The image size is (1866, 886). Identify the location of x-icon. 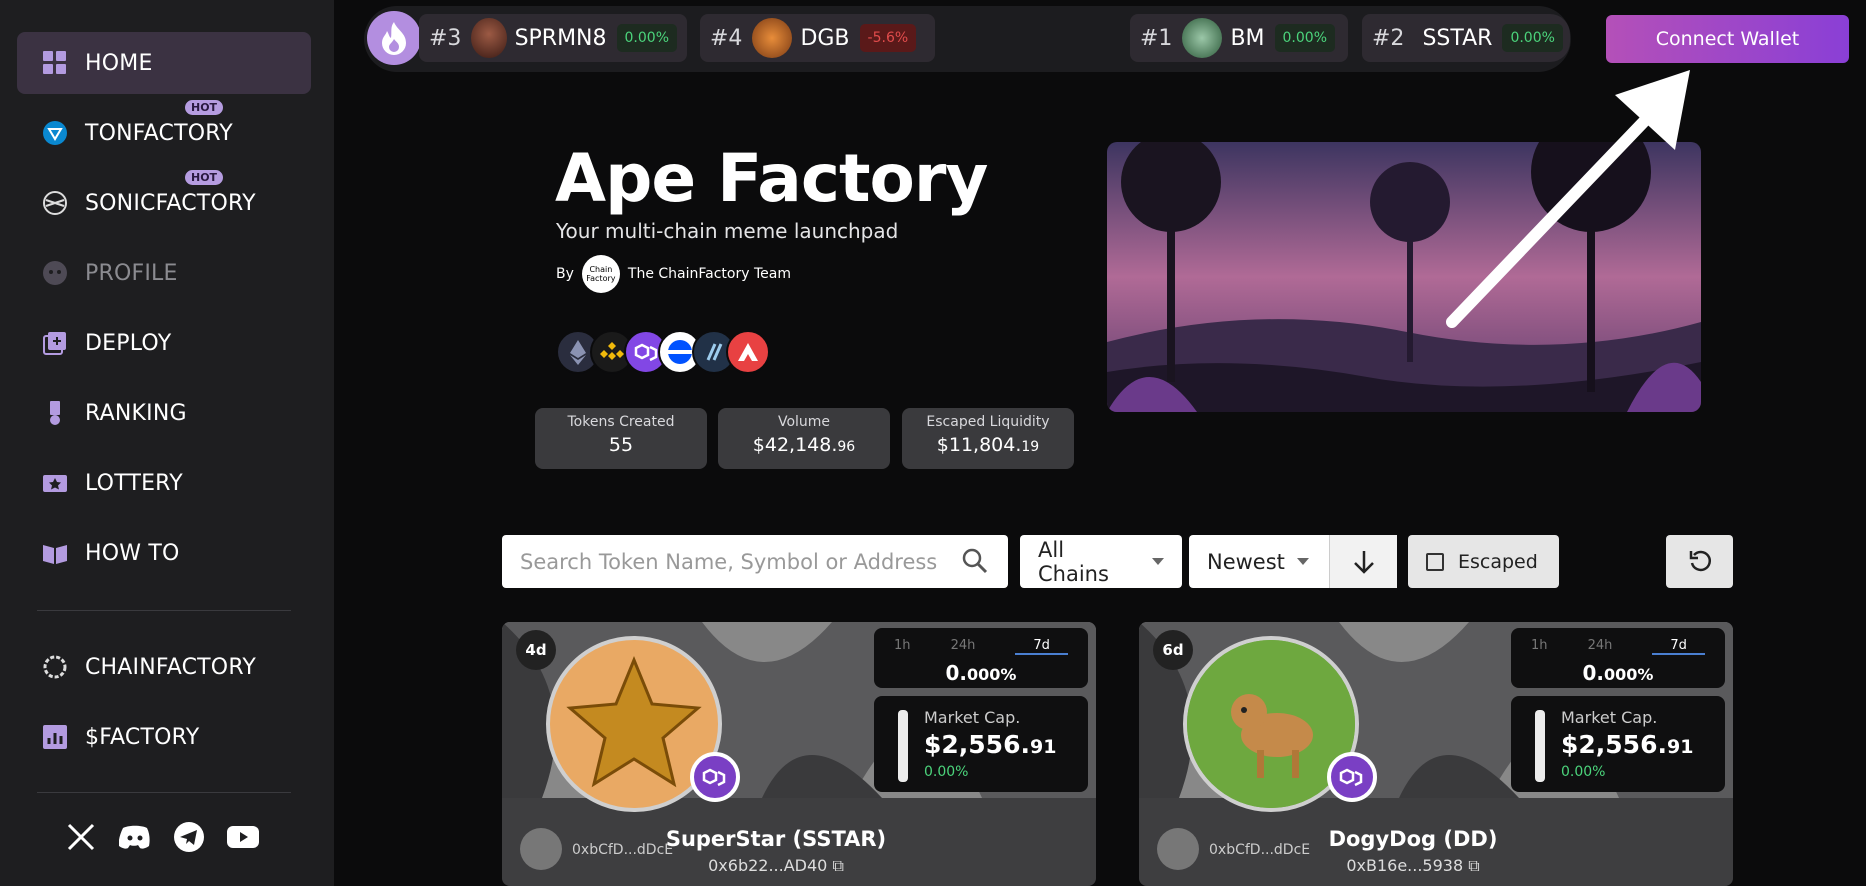
(81, 837).